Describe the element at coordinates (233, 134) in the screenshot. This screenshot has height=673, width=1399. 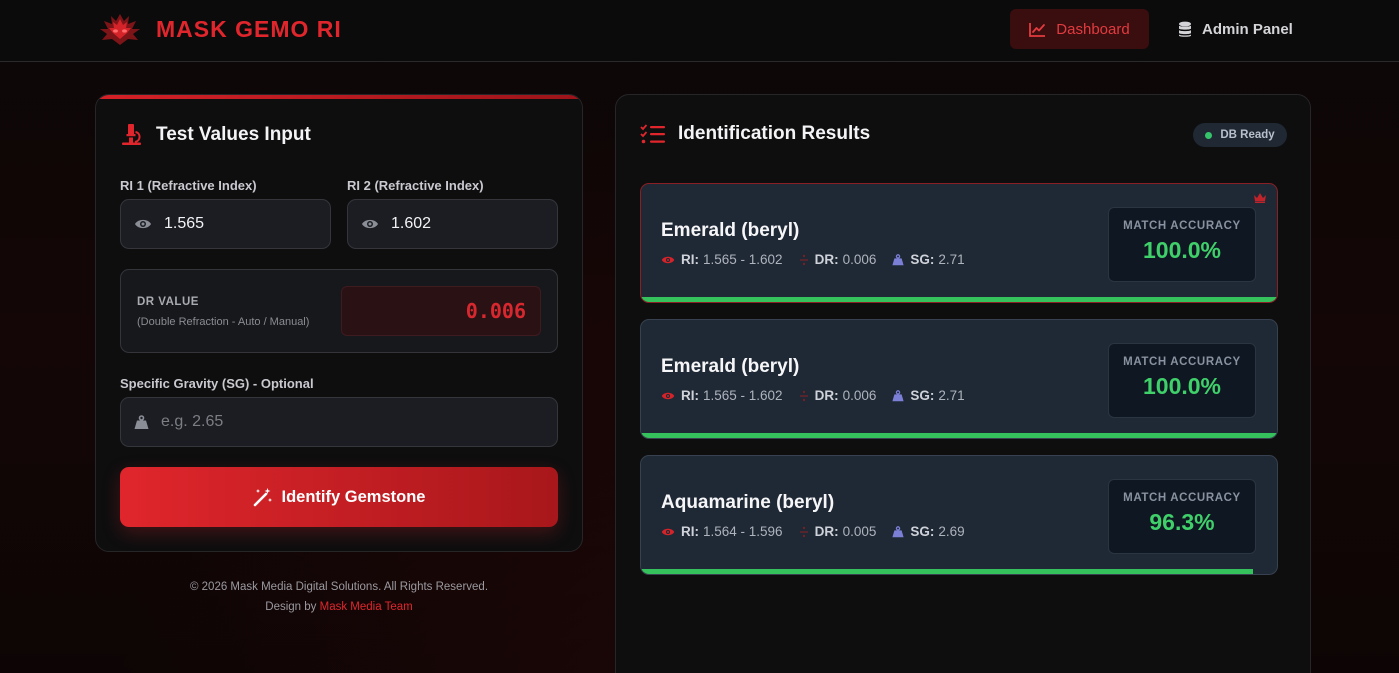
I see `card-title: Test Values Input` at that location.